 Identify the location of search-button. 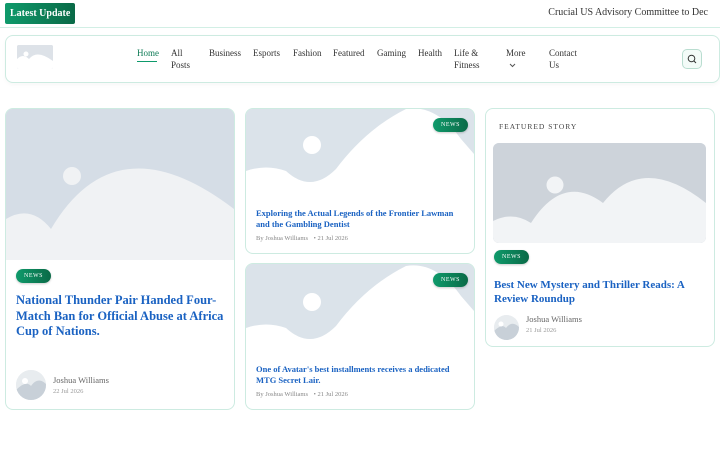
(692, 59).